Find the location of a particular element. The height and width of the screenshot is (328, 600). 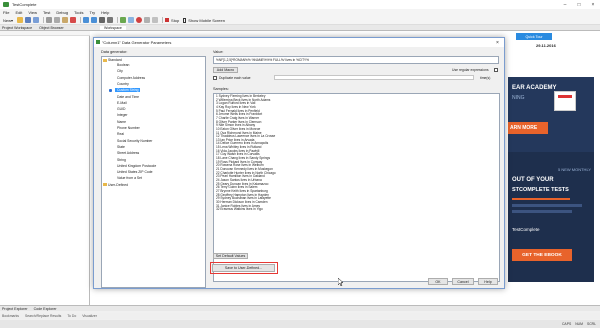

cancel-button: Cancel is located at coordinates (463, 281).